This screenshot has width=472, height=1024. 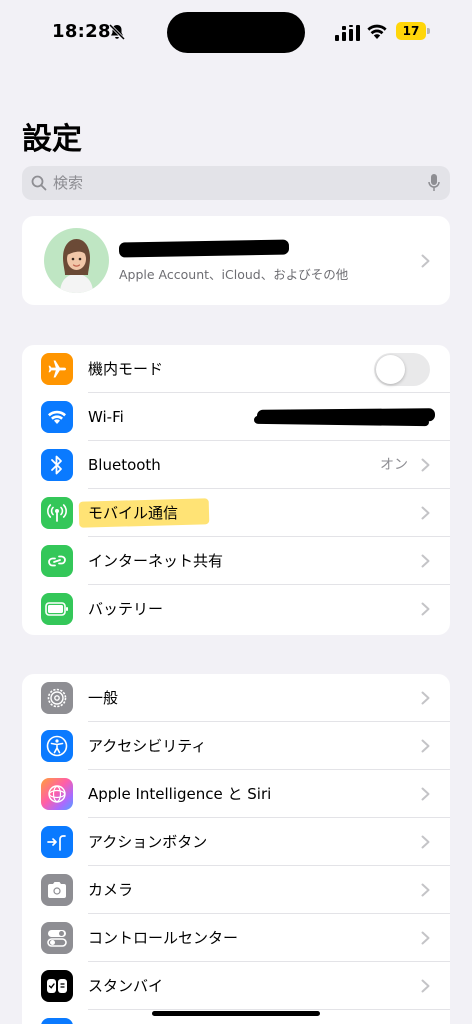 I want to click on accessibility-label: アクセシビリティ, so click(x=147, y=746).